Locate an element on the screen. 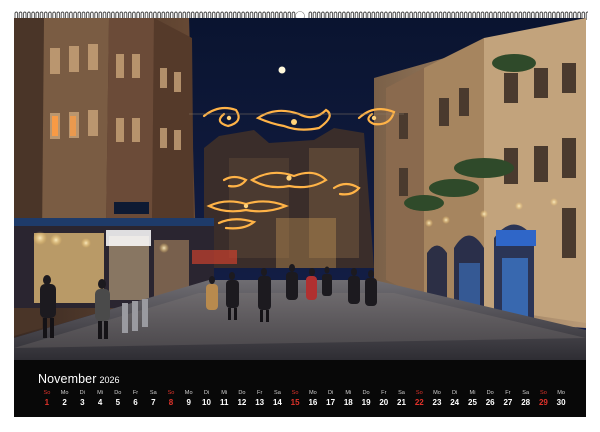 The height and width of the screenshot is (432, 600). day-cell: Mi 25 is located at coordinates (472, 399).